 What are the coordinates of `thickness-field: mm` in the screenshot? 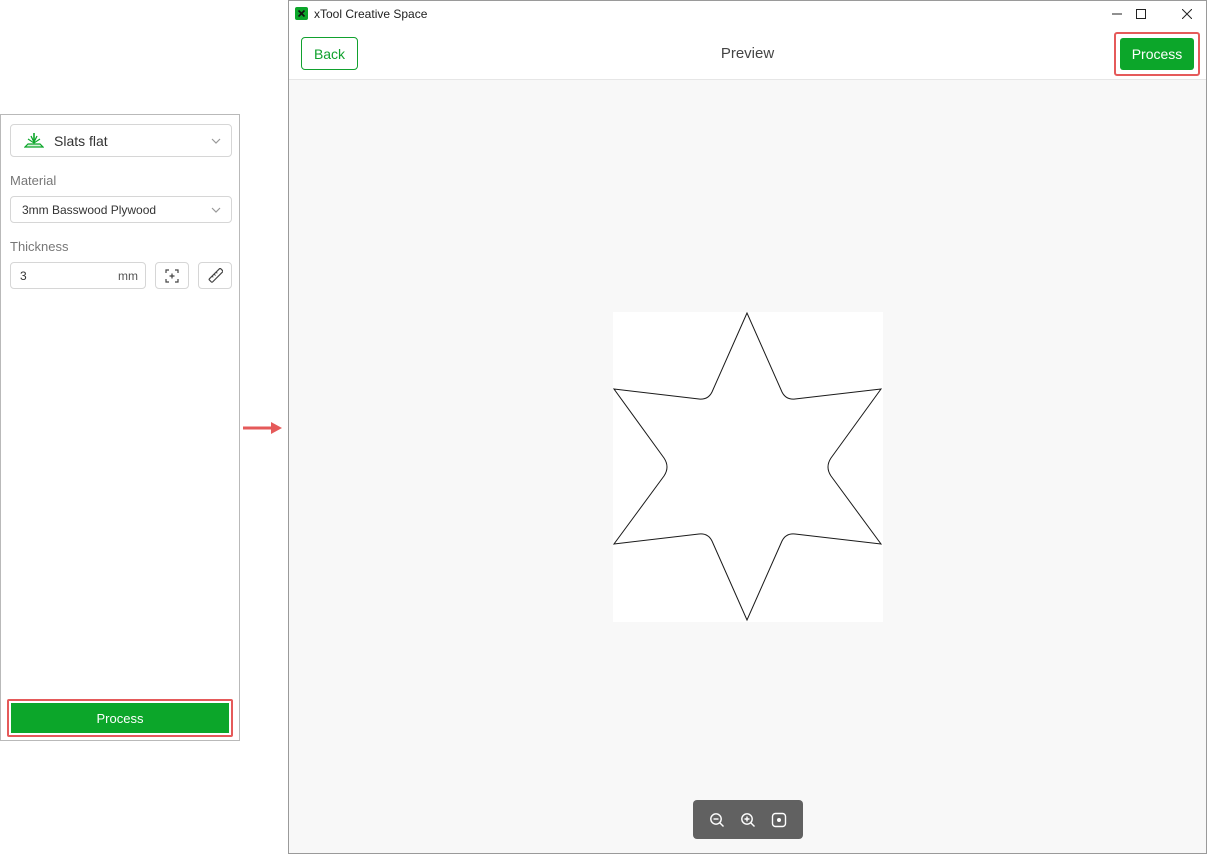 It's located at (78, 275).